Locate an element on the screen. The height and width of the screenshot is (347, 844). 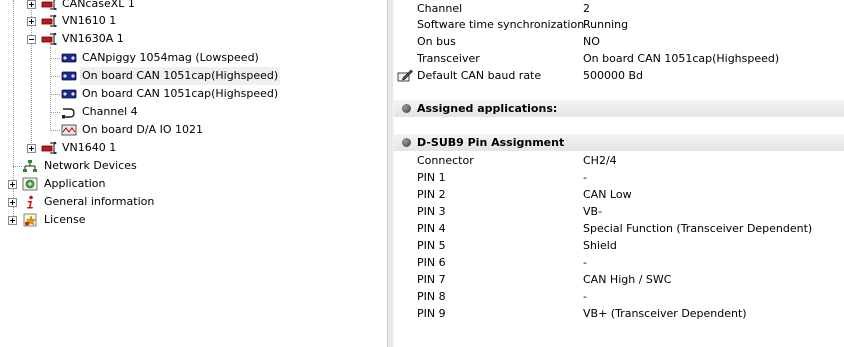
tree-item-label: On board D/A IO 1021 is located at coordinates (142, 129).